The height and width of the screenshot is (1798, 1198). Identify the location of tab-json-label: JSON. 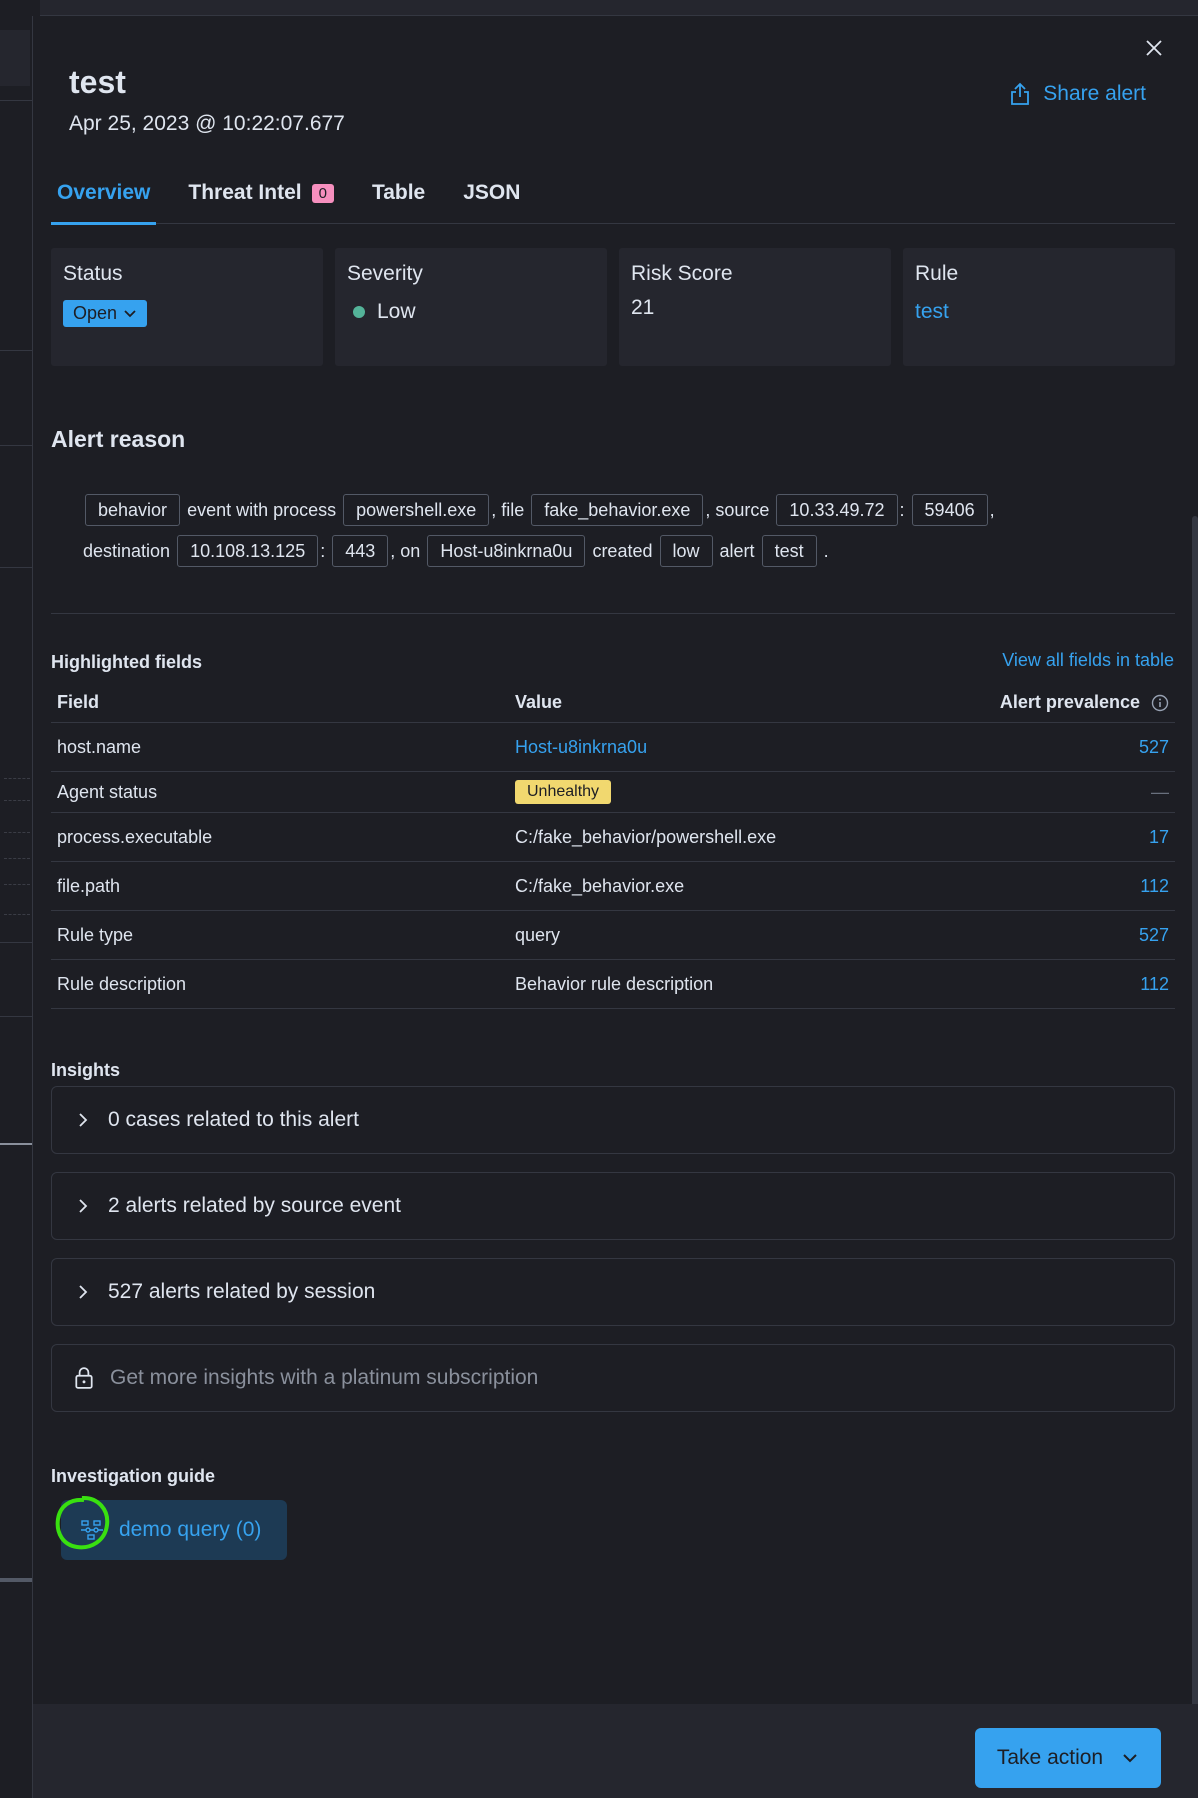
(492, 192).